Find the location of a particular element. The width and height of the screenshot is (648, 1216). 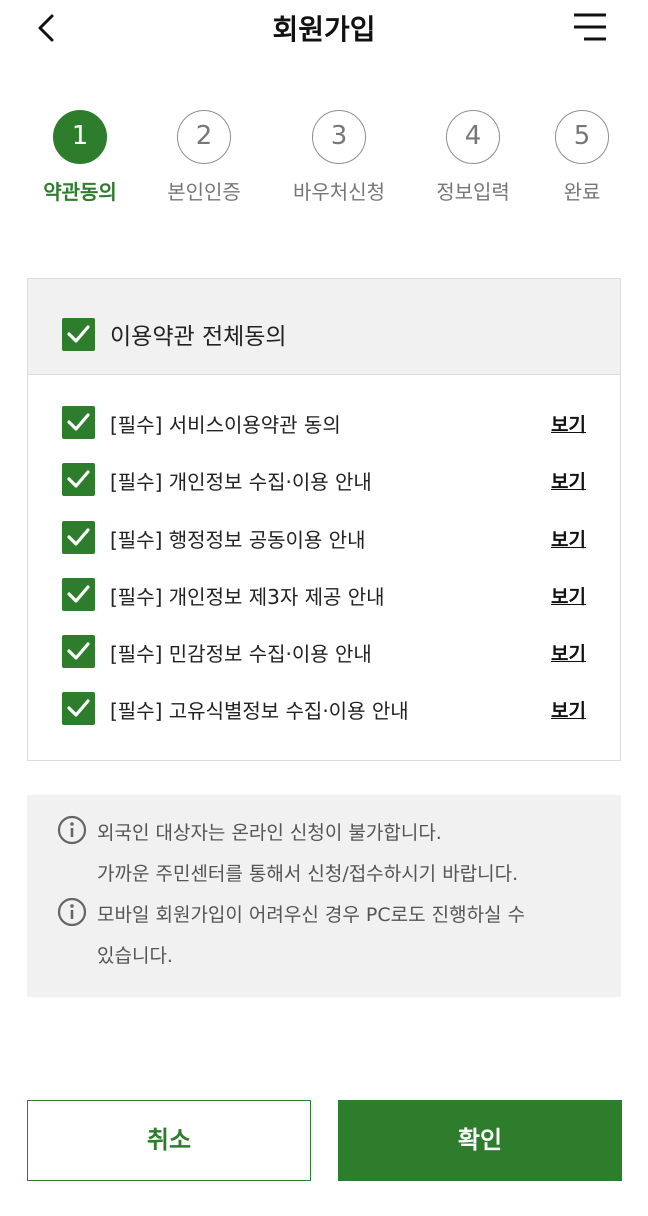

step-label: 완료 is located at coordinates (582, 192).